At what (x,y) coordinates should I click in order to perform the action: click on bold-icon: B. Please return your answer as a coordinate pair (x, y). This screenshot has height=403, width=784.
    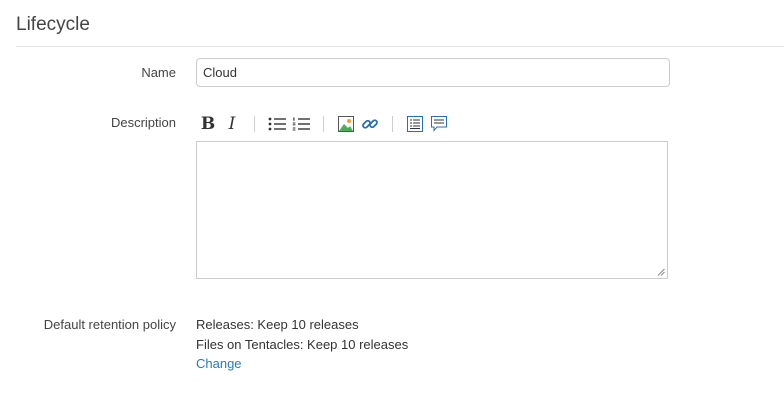
    Looking at the image, I should click on (208, 124).